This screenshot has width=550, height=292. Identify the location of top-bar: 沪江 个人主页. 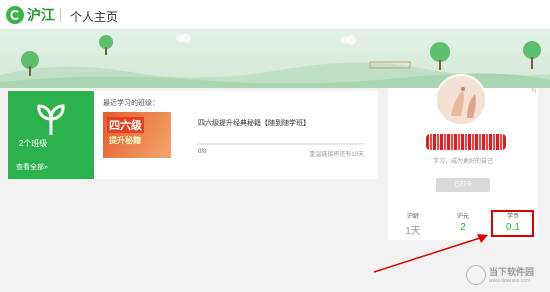
(275, 15).